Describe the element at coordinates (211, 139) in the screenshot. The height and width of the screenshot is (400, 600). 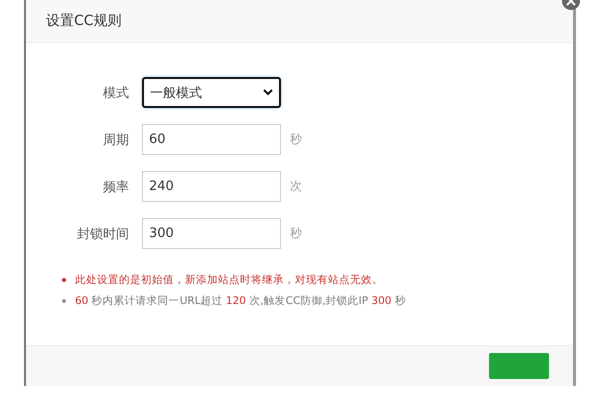
I see `input-field: 60` at that location.